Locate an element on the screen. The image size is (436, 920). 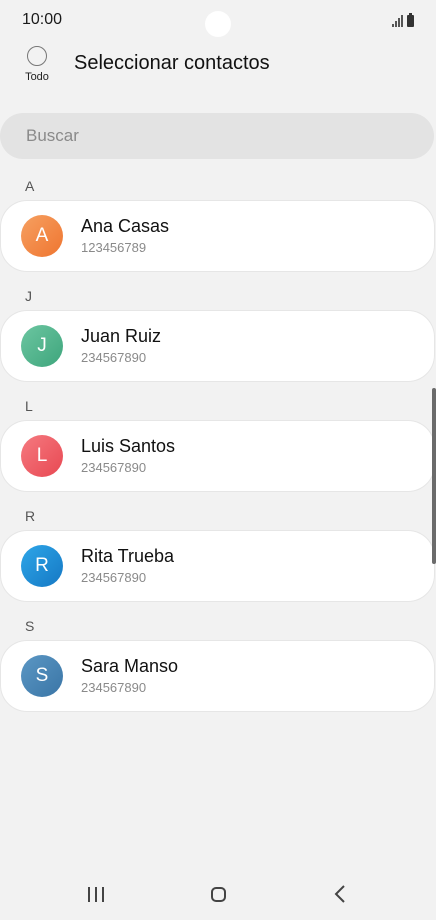
contact-name: Luis Santos is located at coordinates (128, 446).